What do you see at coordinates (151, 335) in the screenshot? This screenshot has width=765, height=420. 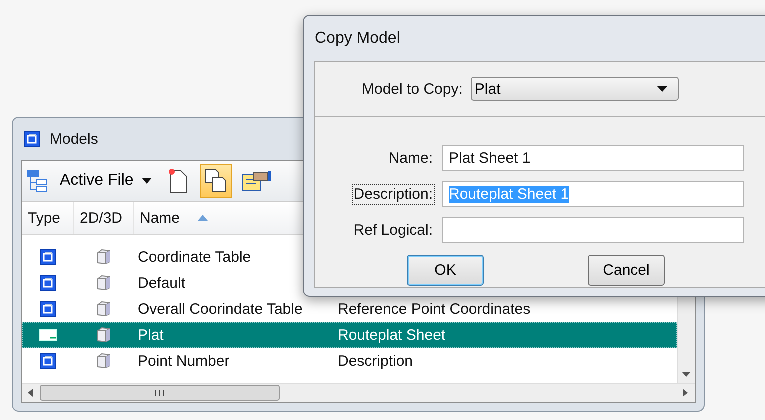 I see `model-name: Plat` at bounding box center [151, 335].